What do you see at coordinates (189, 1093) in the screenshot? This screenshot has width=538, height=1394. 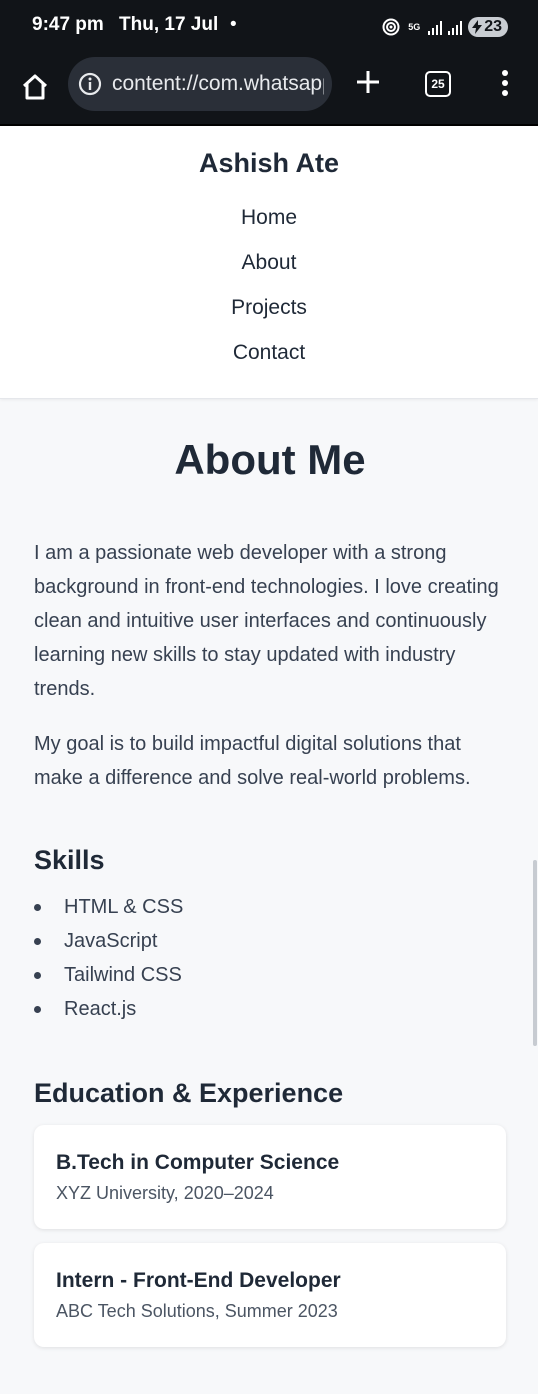 I see `education-heading: Education & Experience` at bounding box center [189, 1093].